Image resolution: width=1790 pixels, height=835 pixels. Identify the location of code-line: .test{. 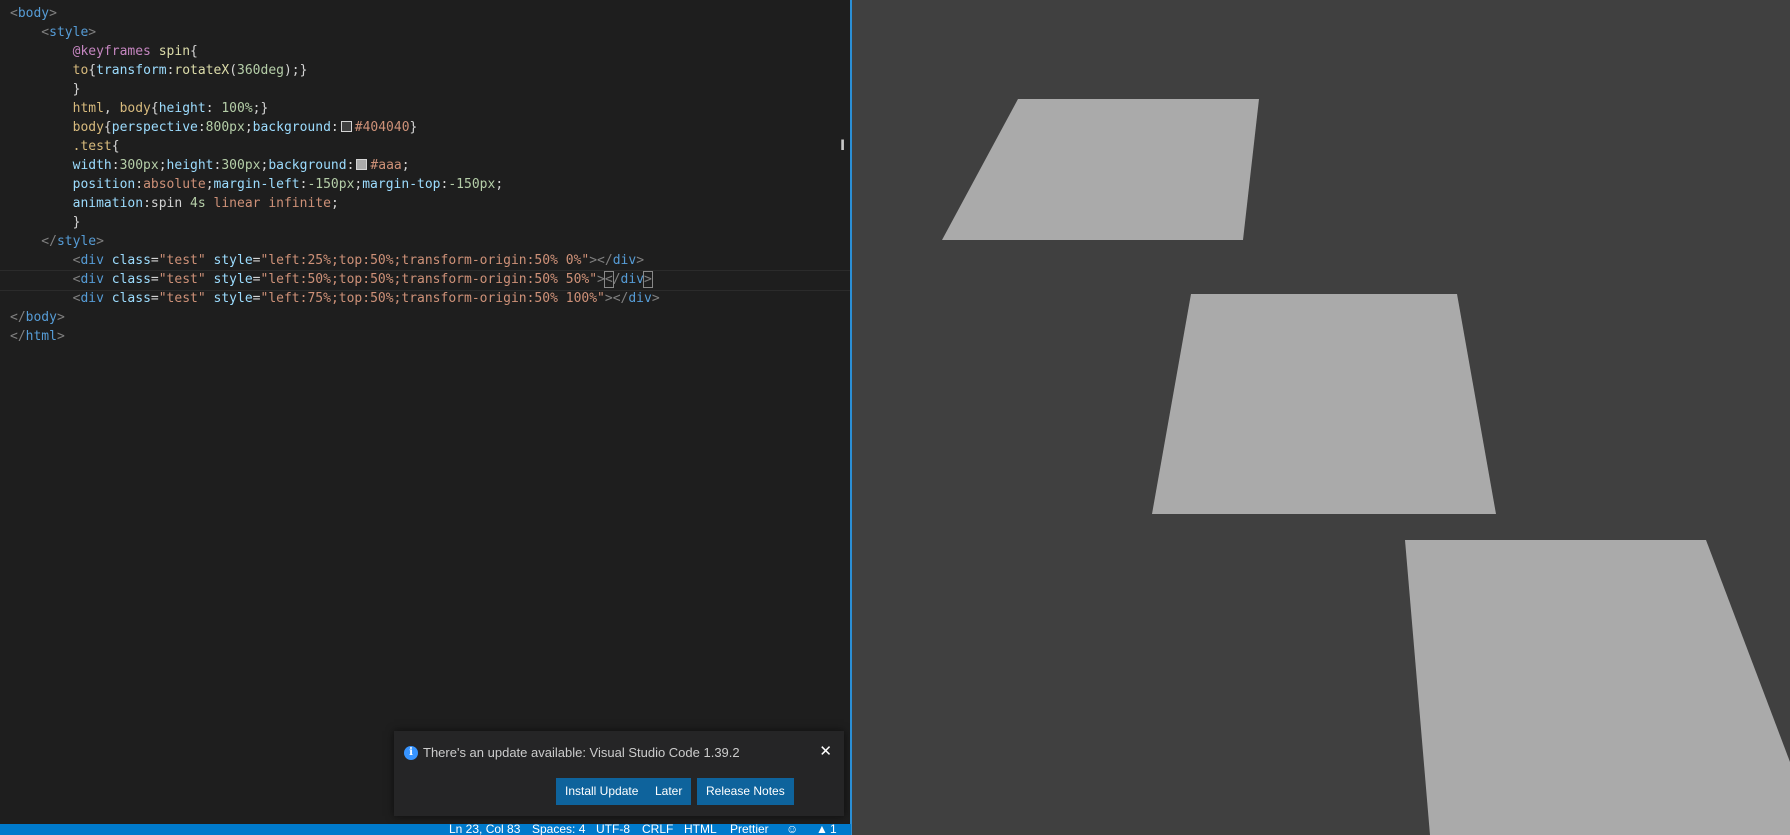
(335, 146).